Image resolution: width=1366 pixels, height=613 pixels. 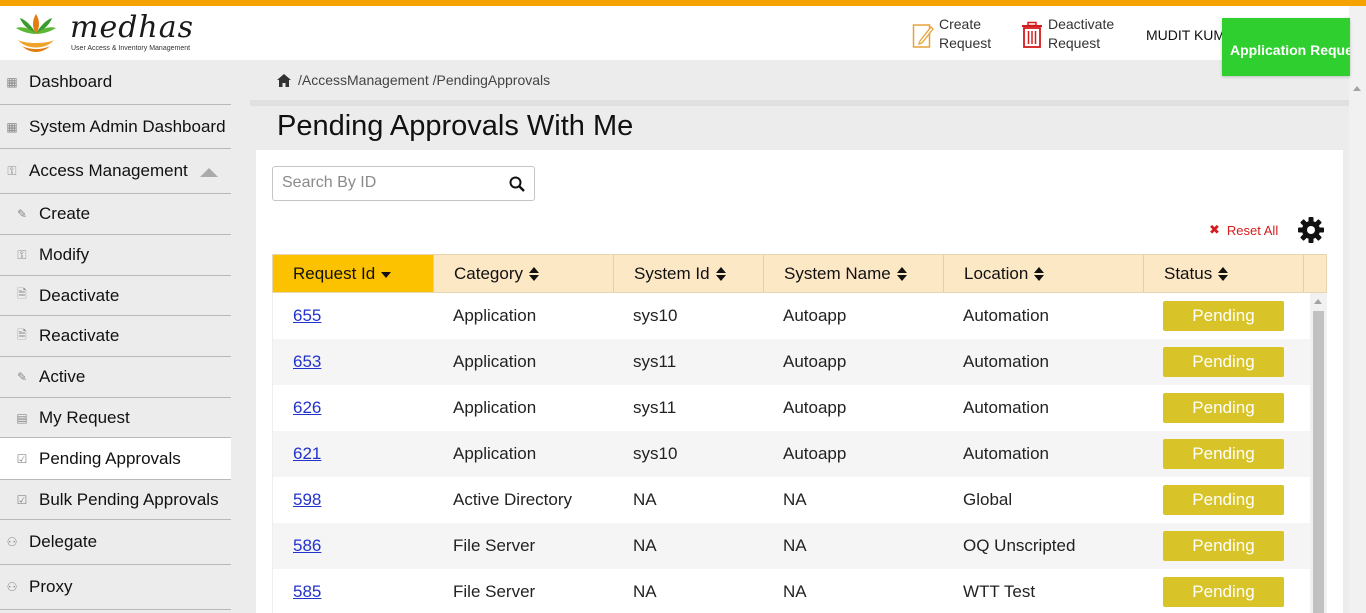 What do you see at coordinates (385, 183) in the screenshot?
I see `search-input` at bounding box center [385, 183].